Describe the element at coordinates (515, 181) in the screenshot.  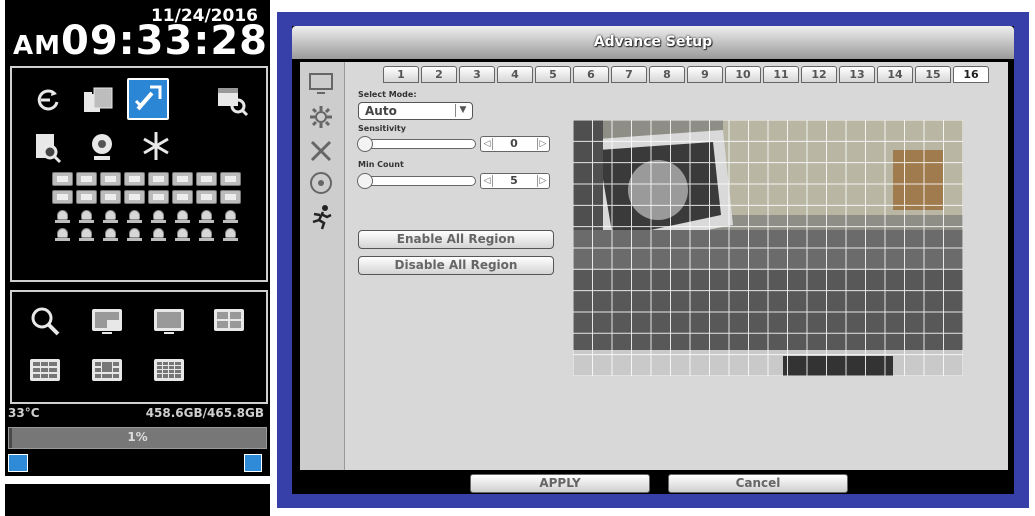
I see `min-count-stepper: ◁ 5 ▷` at that location.